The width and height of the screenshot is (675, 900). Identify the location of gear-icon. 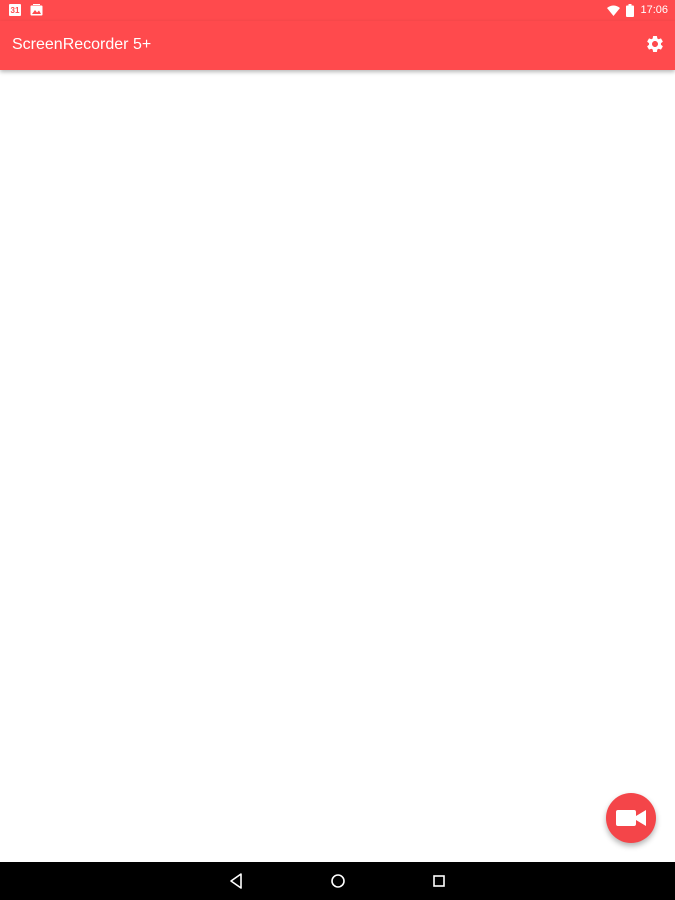
(655, 44).